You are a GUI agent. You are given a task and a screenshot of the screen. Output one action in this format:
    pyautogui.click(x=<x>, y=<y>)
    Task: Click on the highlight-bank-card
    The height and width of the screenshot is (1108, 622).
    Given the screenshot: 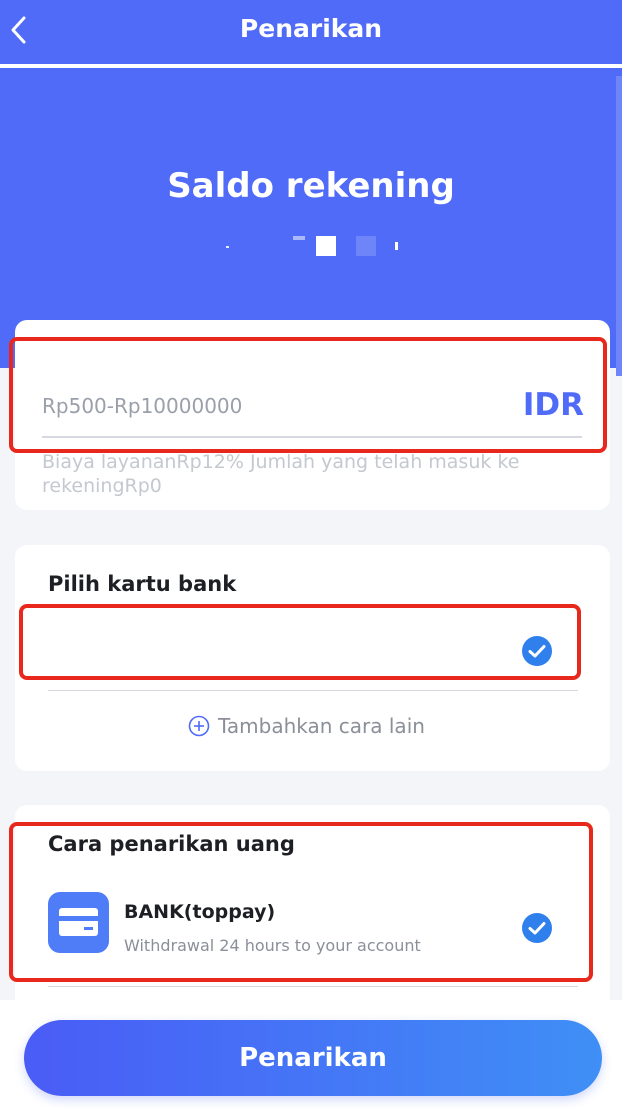 What is the action you would take?
    pyautogui.click(x=300, y=642)
    